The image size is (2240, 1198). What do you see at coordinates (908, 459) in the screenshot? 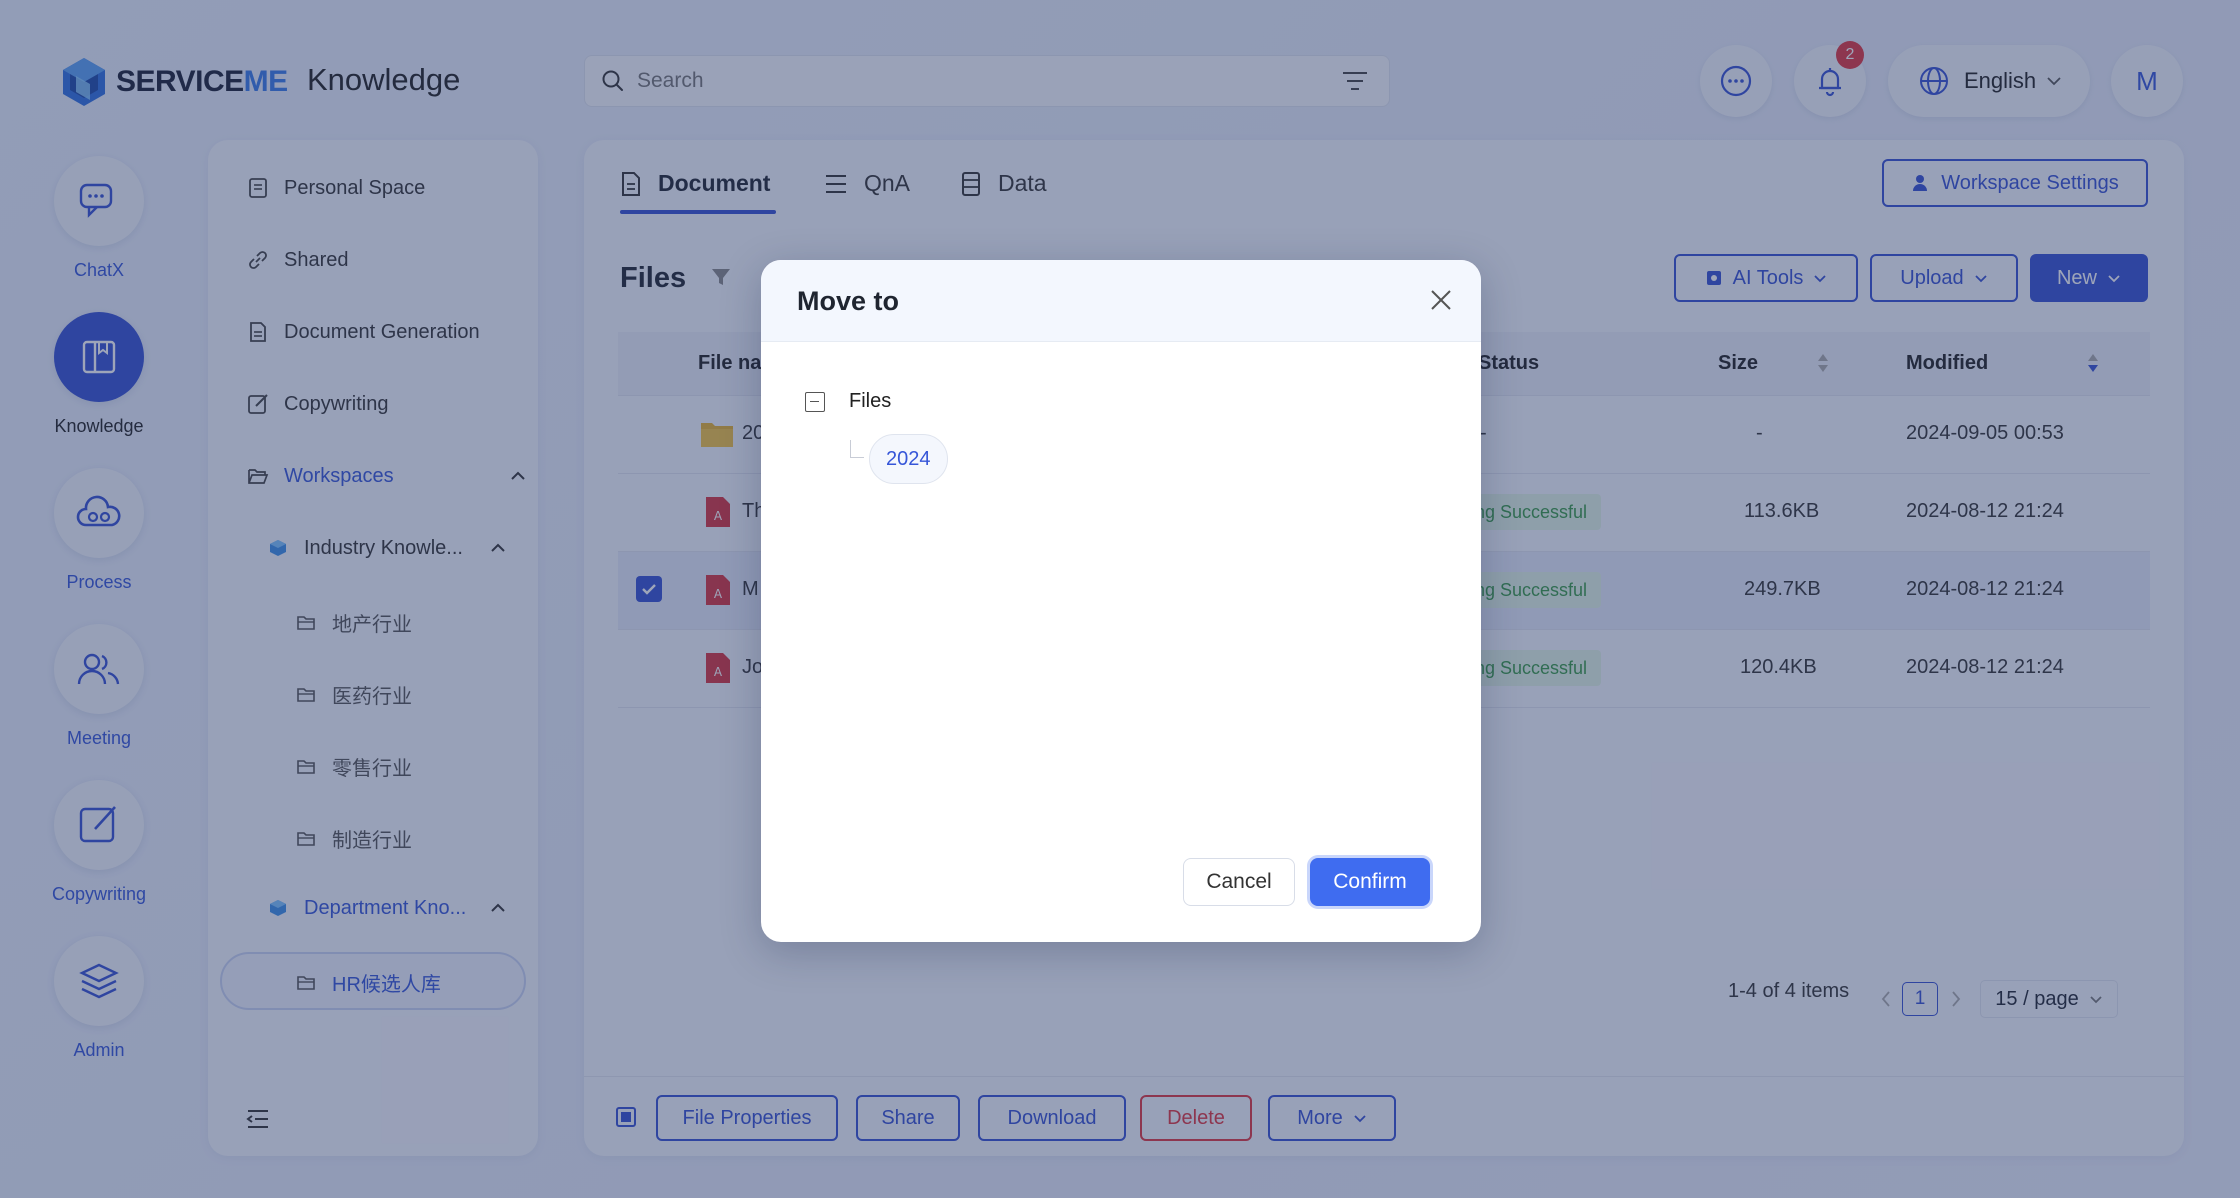
I see `tree-node-2024: 2024` at bounding box center [908, 459].